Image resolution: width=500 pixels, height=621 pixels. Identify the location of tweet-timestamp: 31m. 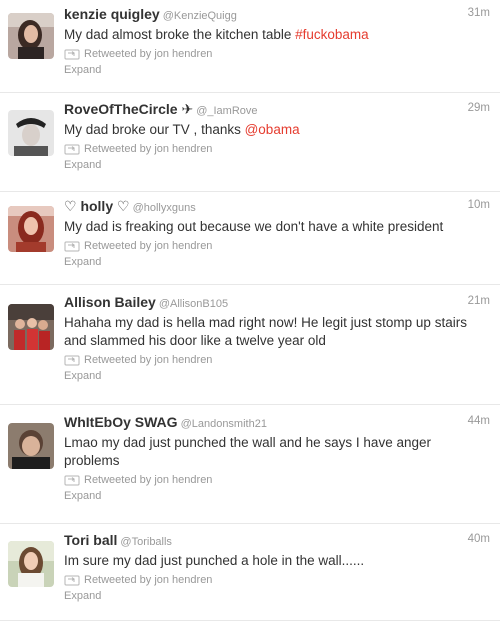
(479, 13).